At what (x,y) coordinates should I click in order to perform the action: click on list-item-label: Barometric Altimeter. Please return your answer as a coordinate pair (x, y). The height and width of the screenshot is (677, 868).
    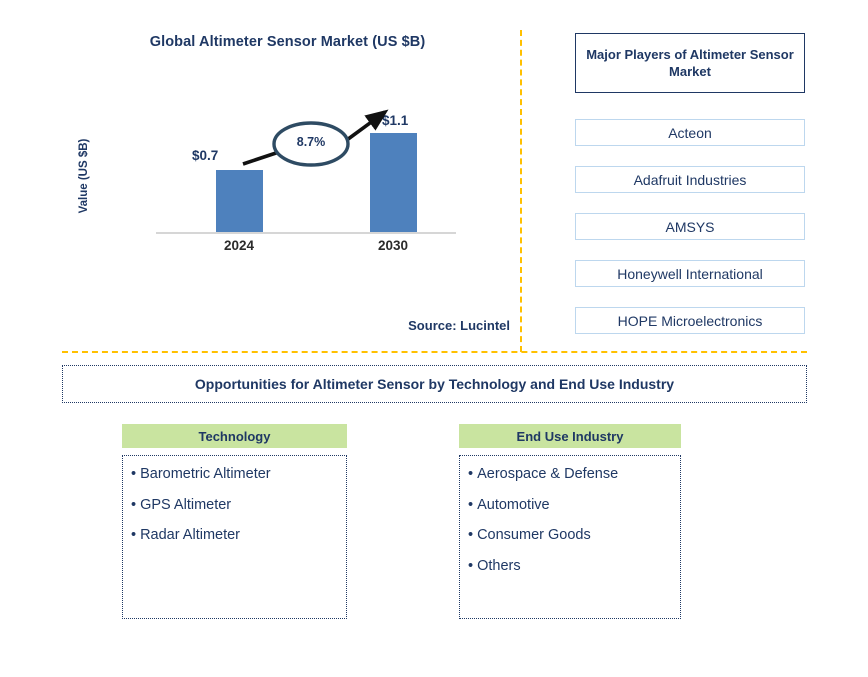
    Looking at the image, I should click on (205, 474).